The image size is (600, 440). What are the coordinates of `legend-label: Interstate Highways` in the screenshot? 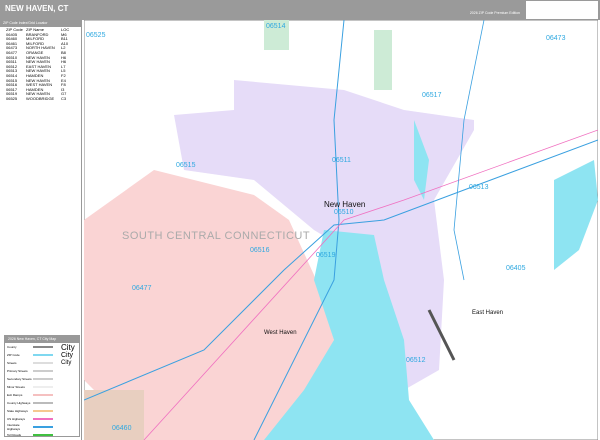 It's located at (14, 427).